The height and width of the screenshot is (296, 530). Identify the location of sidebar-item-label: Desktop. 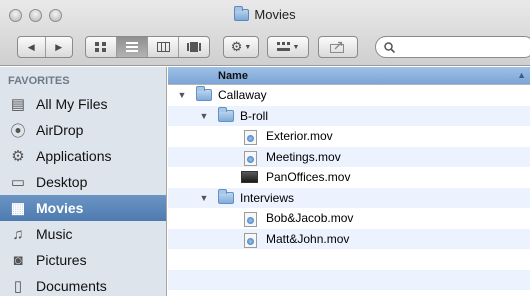
(62, 182).